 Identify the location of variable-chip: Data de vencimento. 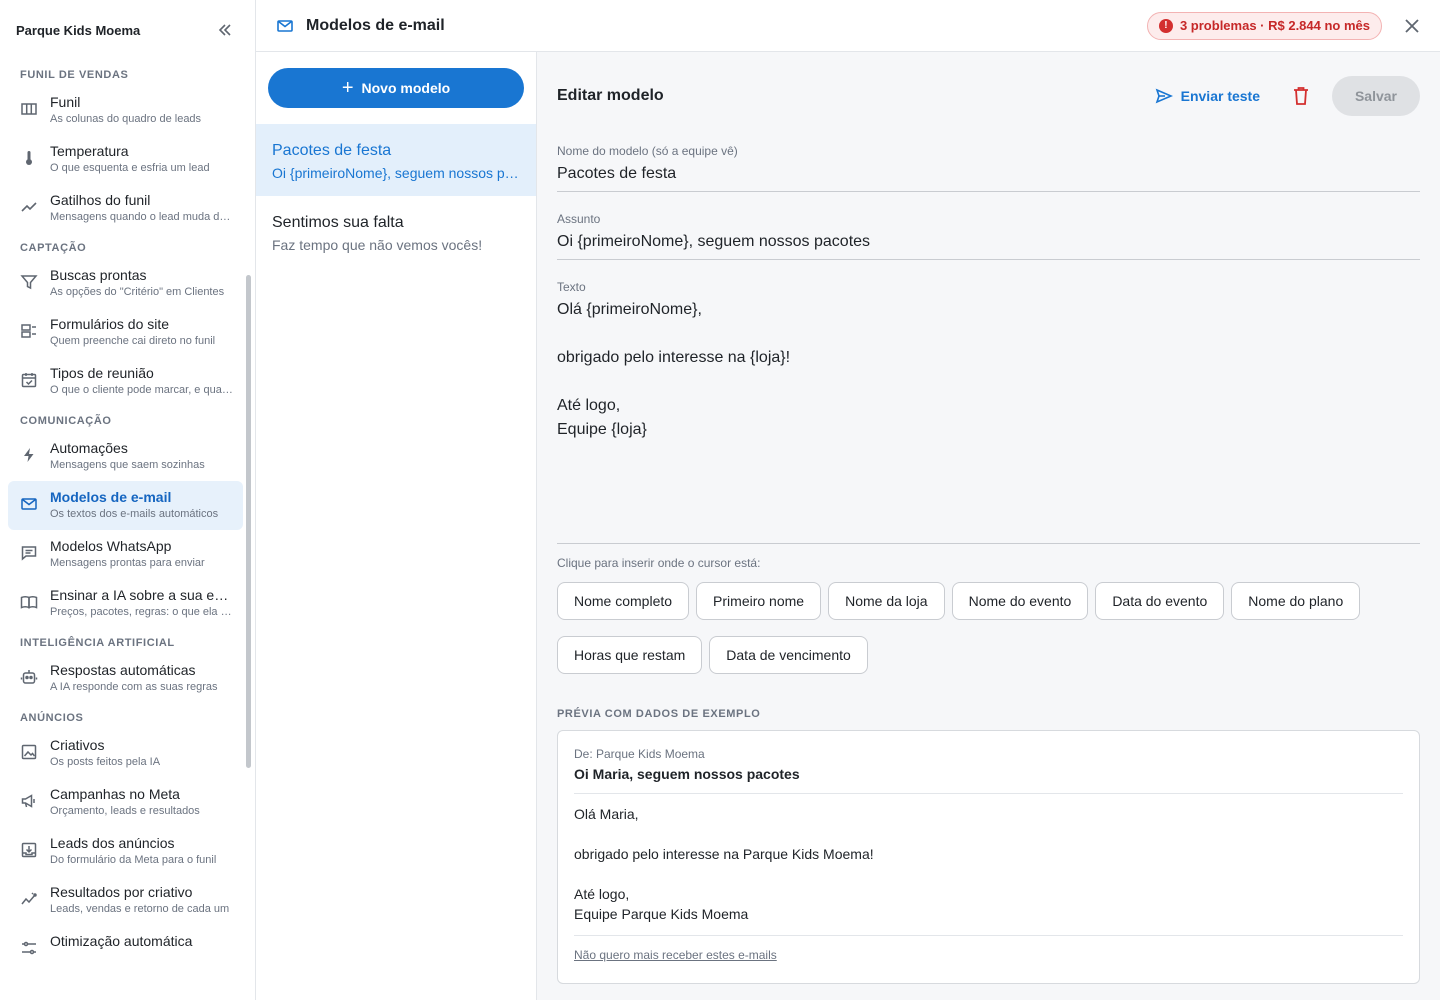
(788, 655).